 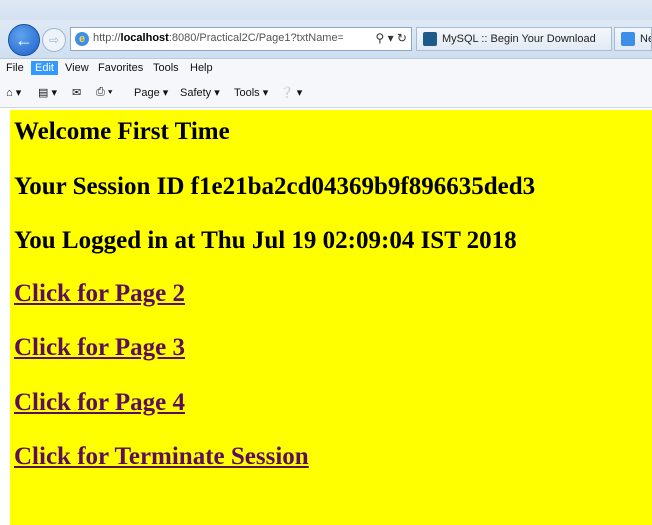 I want to click on ie-page-icon: e, so click(x=82, y=39).